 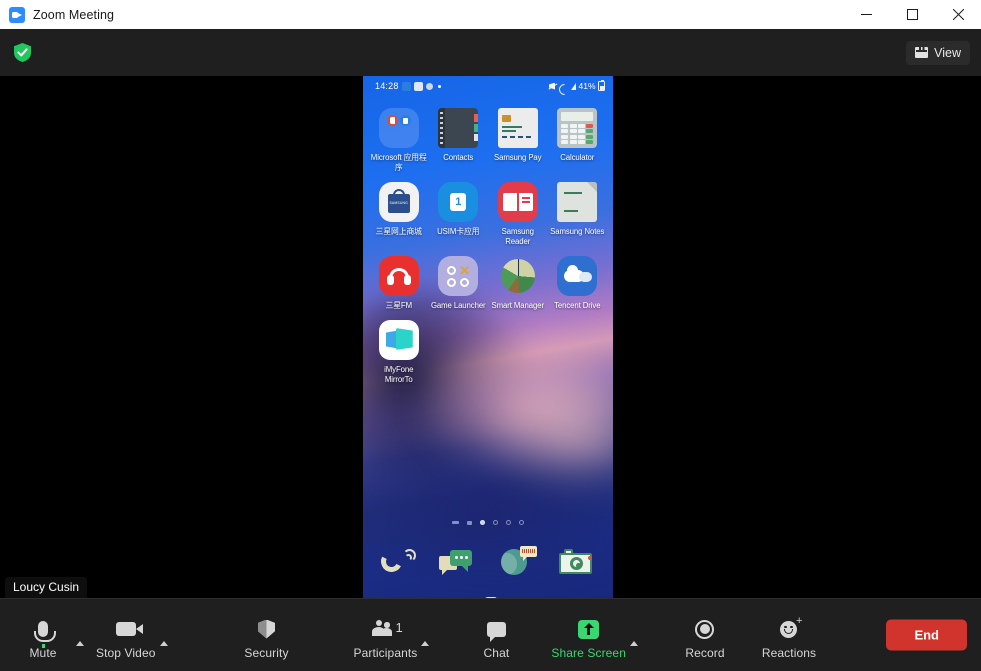 I want to click on phone-dialer-icon, so click(x=398, y=563).